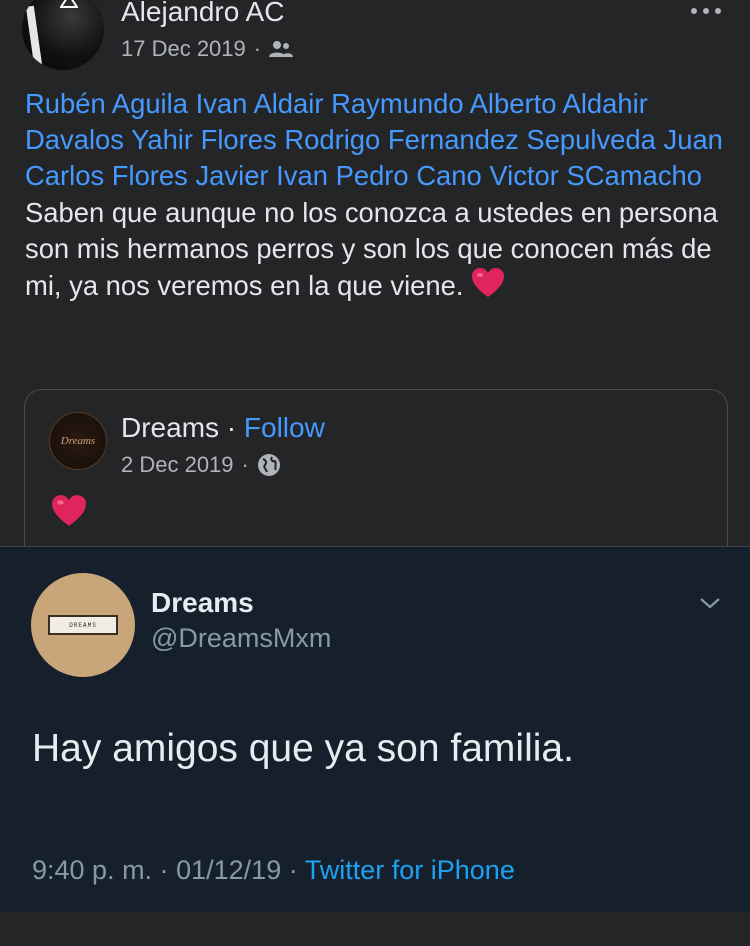  Describe the element at coordinates (241, 638) in the screenshot. I see `tweet-handle: @DreamsMxm` at that location.